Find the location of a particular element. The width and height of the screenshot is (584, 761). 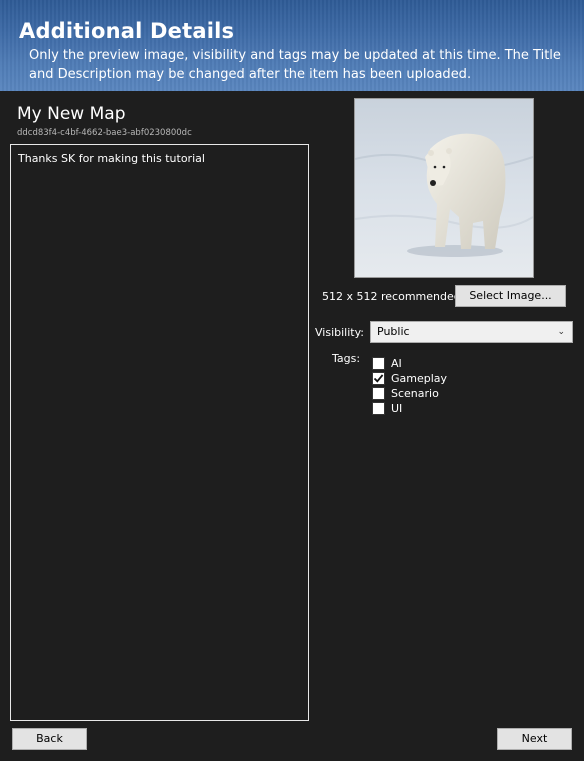

visibility-selected-value: Public is located at coordinates (393, 331).